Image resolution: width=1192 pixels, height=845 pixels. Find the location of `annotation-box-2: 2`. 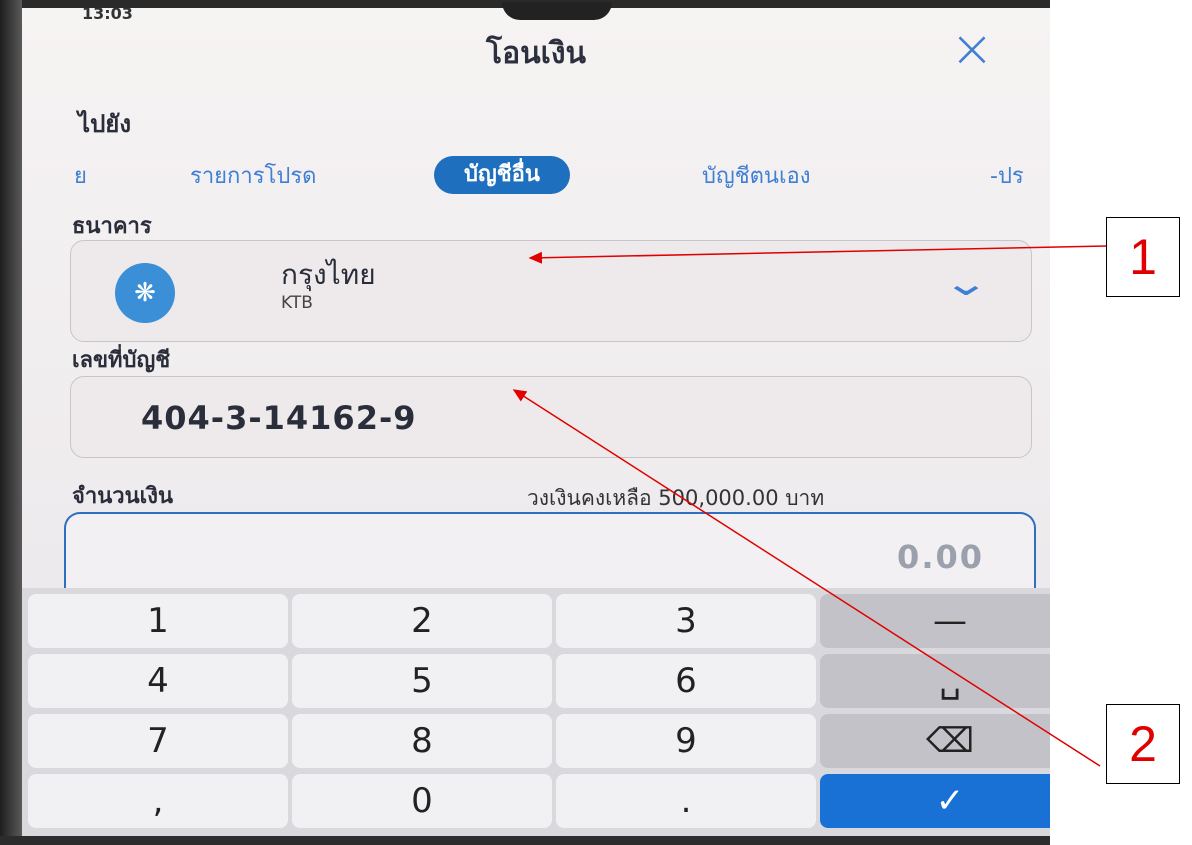

annotation-box-2: 2 is located at coordinates (1143, 744).